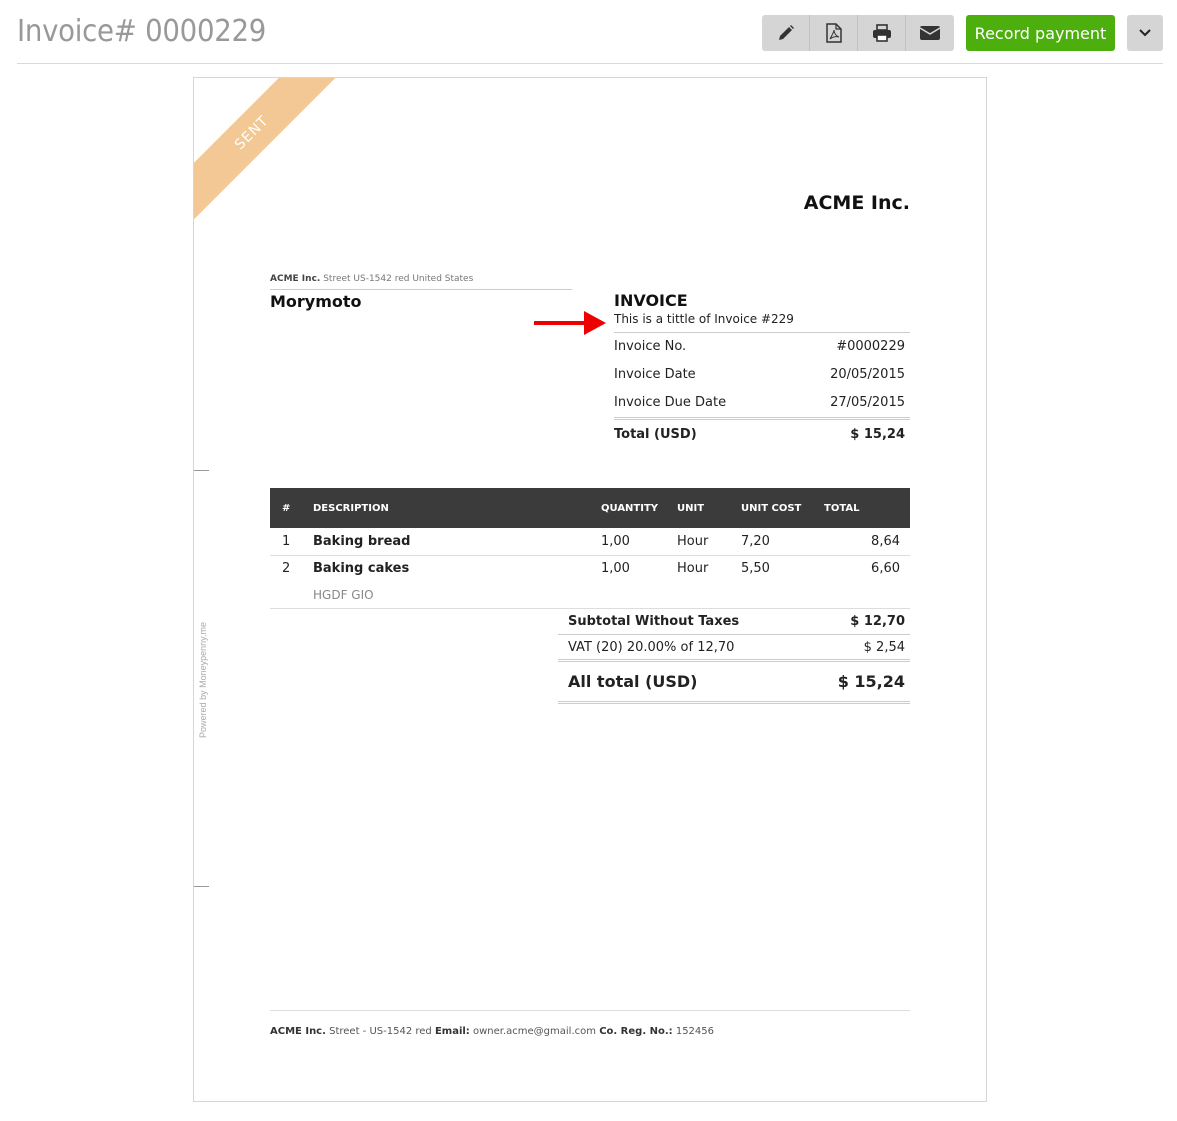 This screenshot has width=1177, height=1121. What do you see at coordinates (884, 647) in the screenshot?
I see `vat-value: $ 2,54` at bounding box center [884, 647].